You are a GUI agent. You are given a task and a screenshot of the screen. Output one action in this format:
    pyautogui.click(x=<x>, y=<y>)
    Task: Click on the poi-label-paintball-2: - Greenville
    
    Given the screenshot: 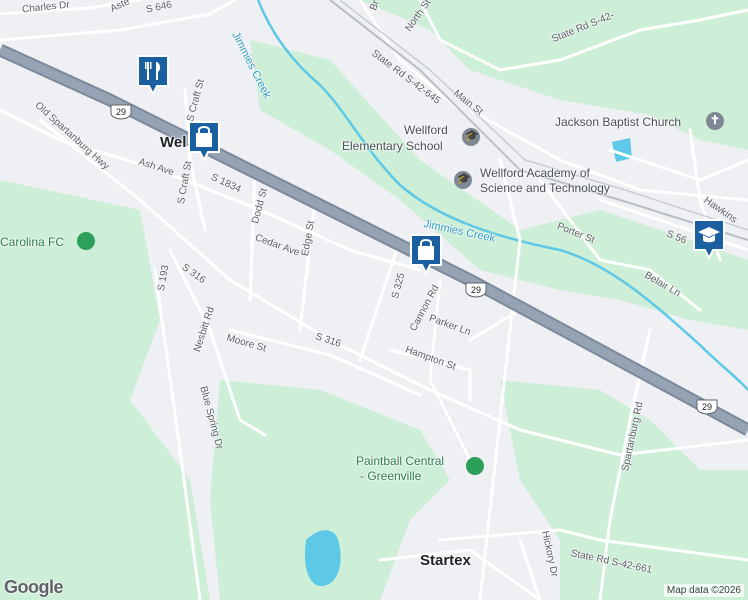 What is the action you would take?
    pyautogui.click(x=390, y=476)
    